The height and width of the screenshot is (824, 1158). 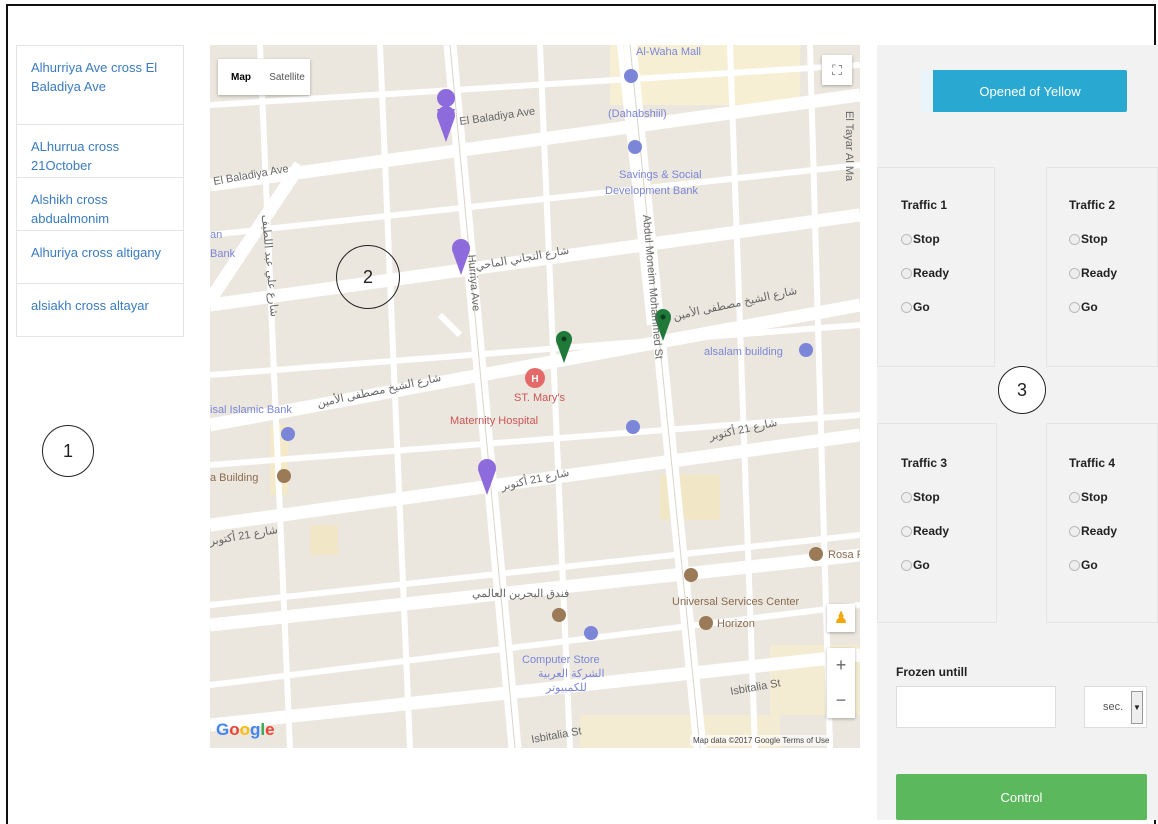 What do you see at coordinates (637, 114) in the screenshot?
I see `label-dahabshil: (Dahabshiil)` at bounding box center [637, 114].